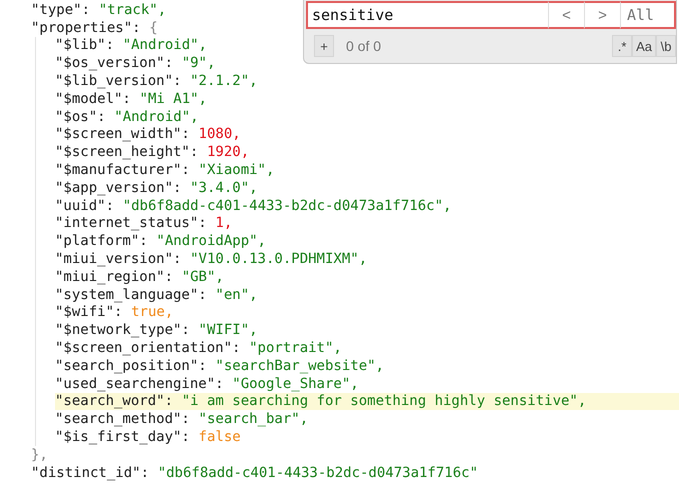  What do you see at coordinates (131, 294) in the screenshot?
I see `json-key: "system_language":` at bounding box center [131, 294].